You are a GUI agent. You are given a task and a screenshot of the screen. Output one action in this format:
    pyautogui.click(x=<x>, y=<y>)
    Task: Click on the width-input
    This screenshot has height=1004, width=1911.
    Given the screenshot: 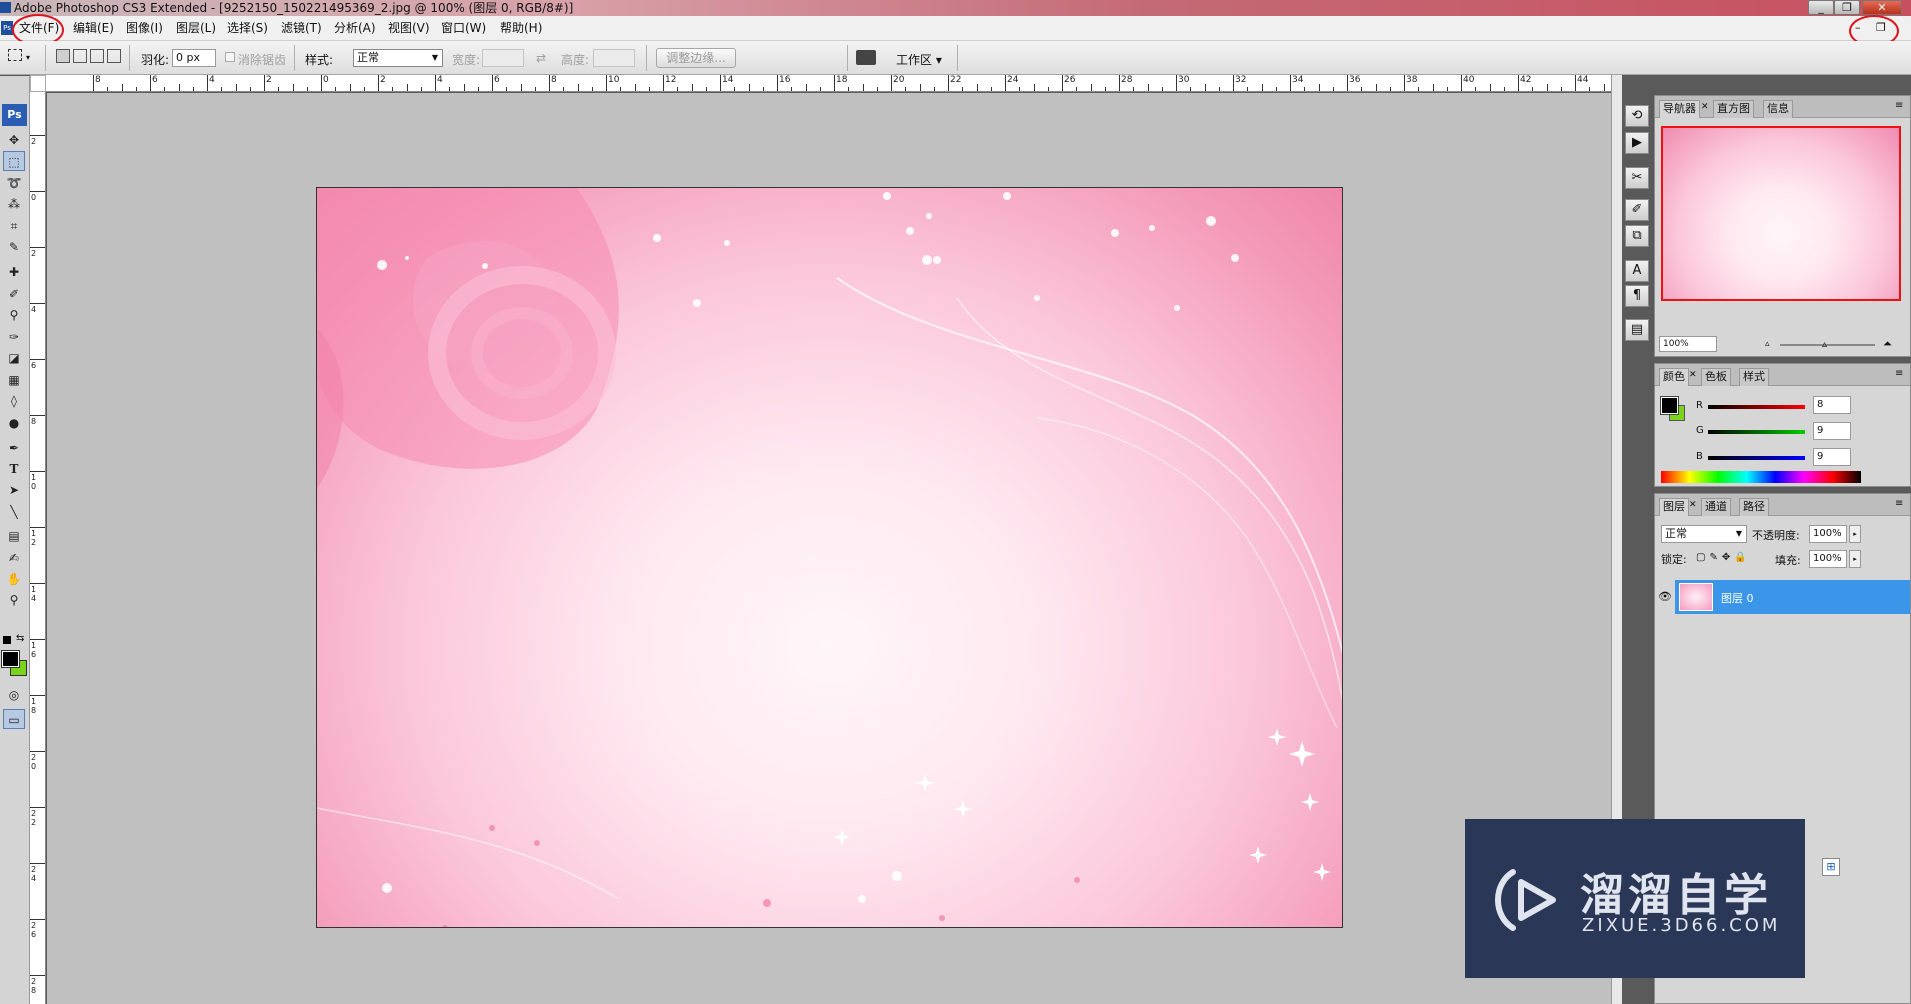 What is the action you would take?
    pyautogui.click(x=503, y=58)
    